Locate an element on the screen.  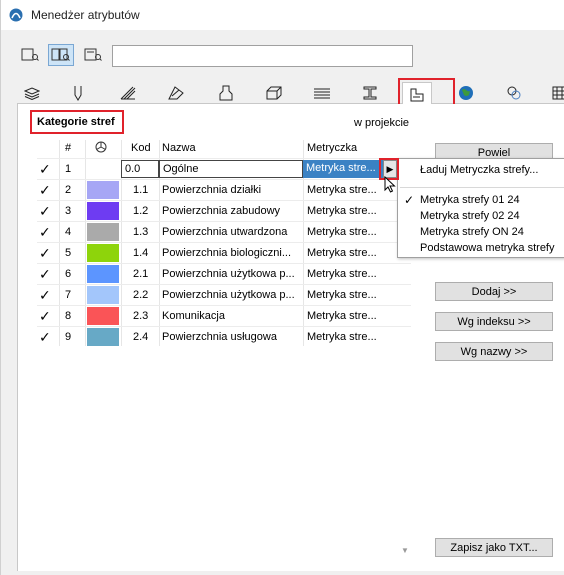
table-header: # Kod Nazwa Metryczka is located at coordinates (224, 149).